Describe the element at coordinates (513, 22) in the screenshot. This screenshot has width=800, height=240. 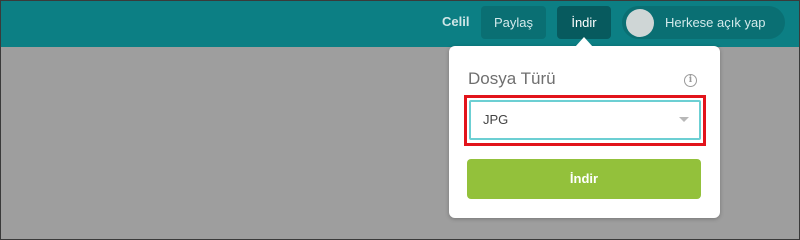
I see `share-button: Paylaş` at that location.